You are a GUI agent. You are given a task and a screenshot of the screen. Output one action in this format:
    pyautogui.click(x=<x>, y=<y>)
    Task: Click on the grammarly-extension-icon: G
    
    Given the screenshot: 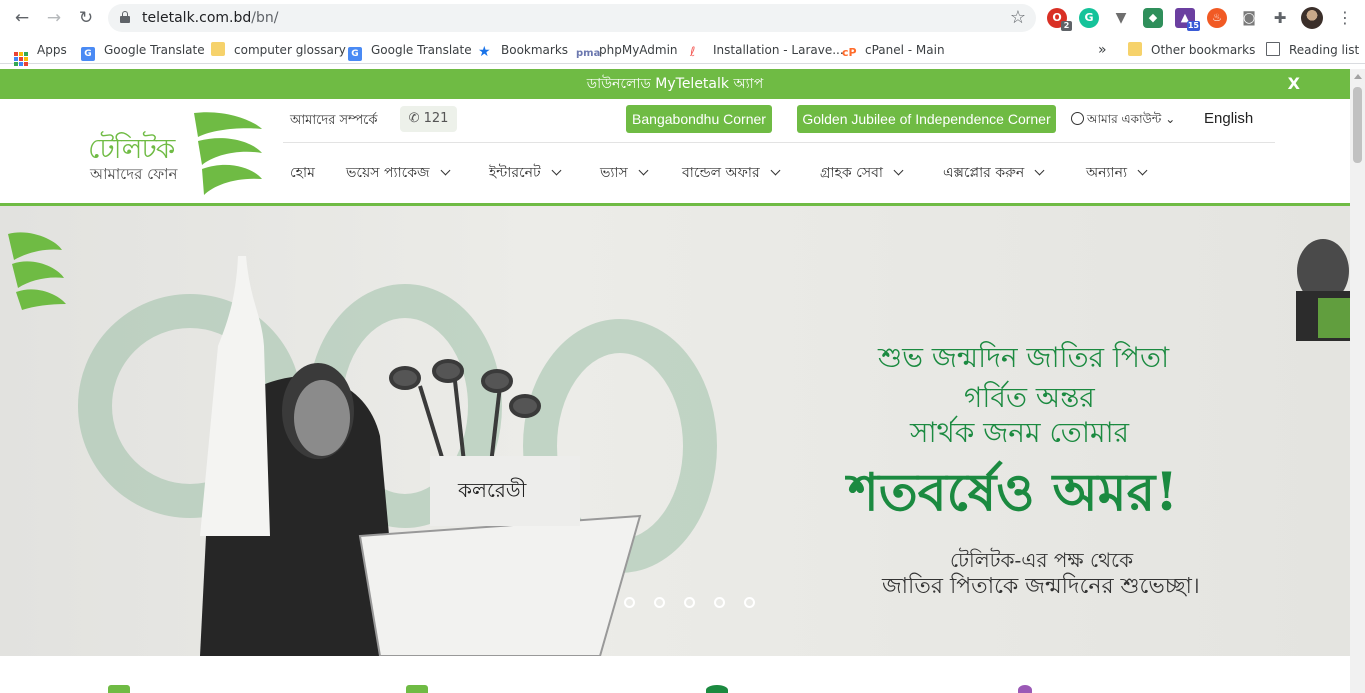 What is the action you would take?
    pyautogui.click(x=1089, y=18)
    